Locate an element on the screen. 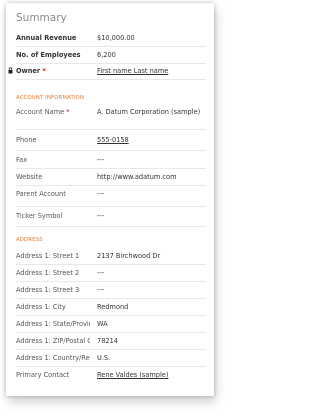 This screenshot has width=320, height=418. website-label: Website is located at coordinates (29, 177).